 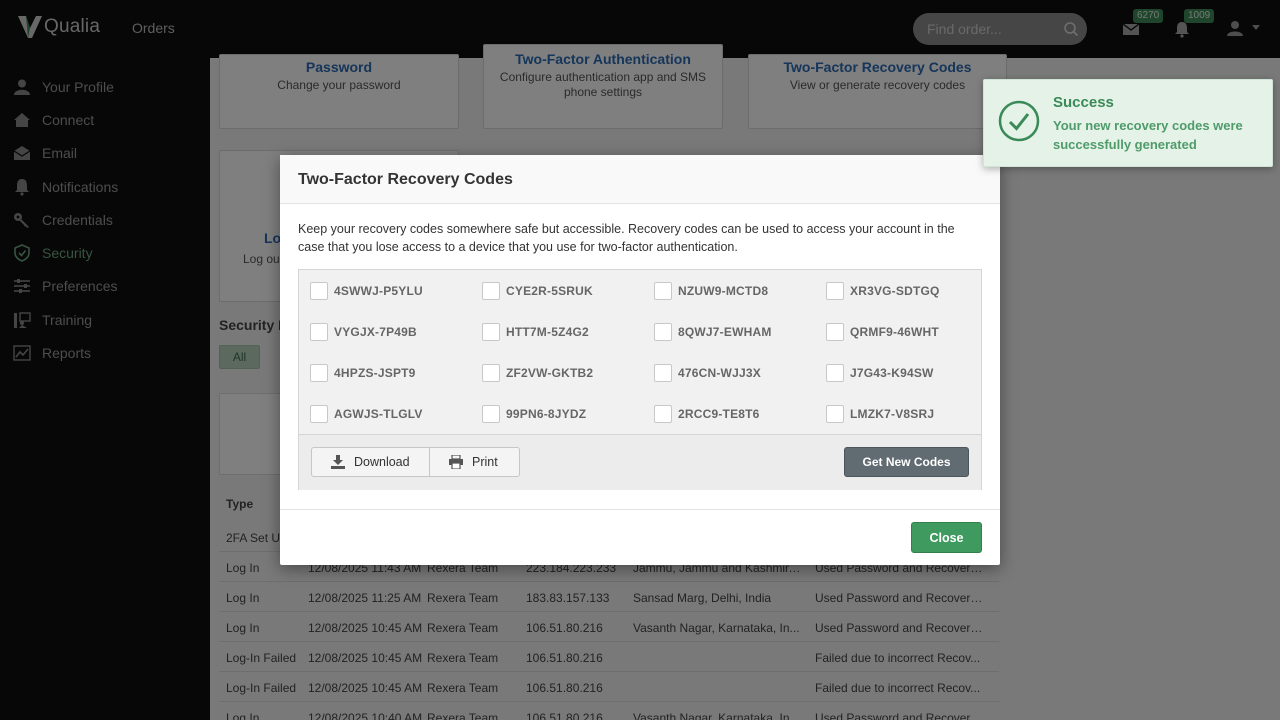 I want to click on printer-icon, so click(x=456, y=462).